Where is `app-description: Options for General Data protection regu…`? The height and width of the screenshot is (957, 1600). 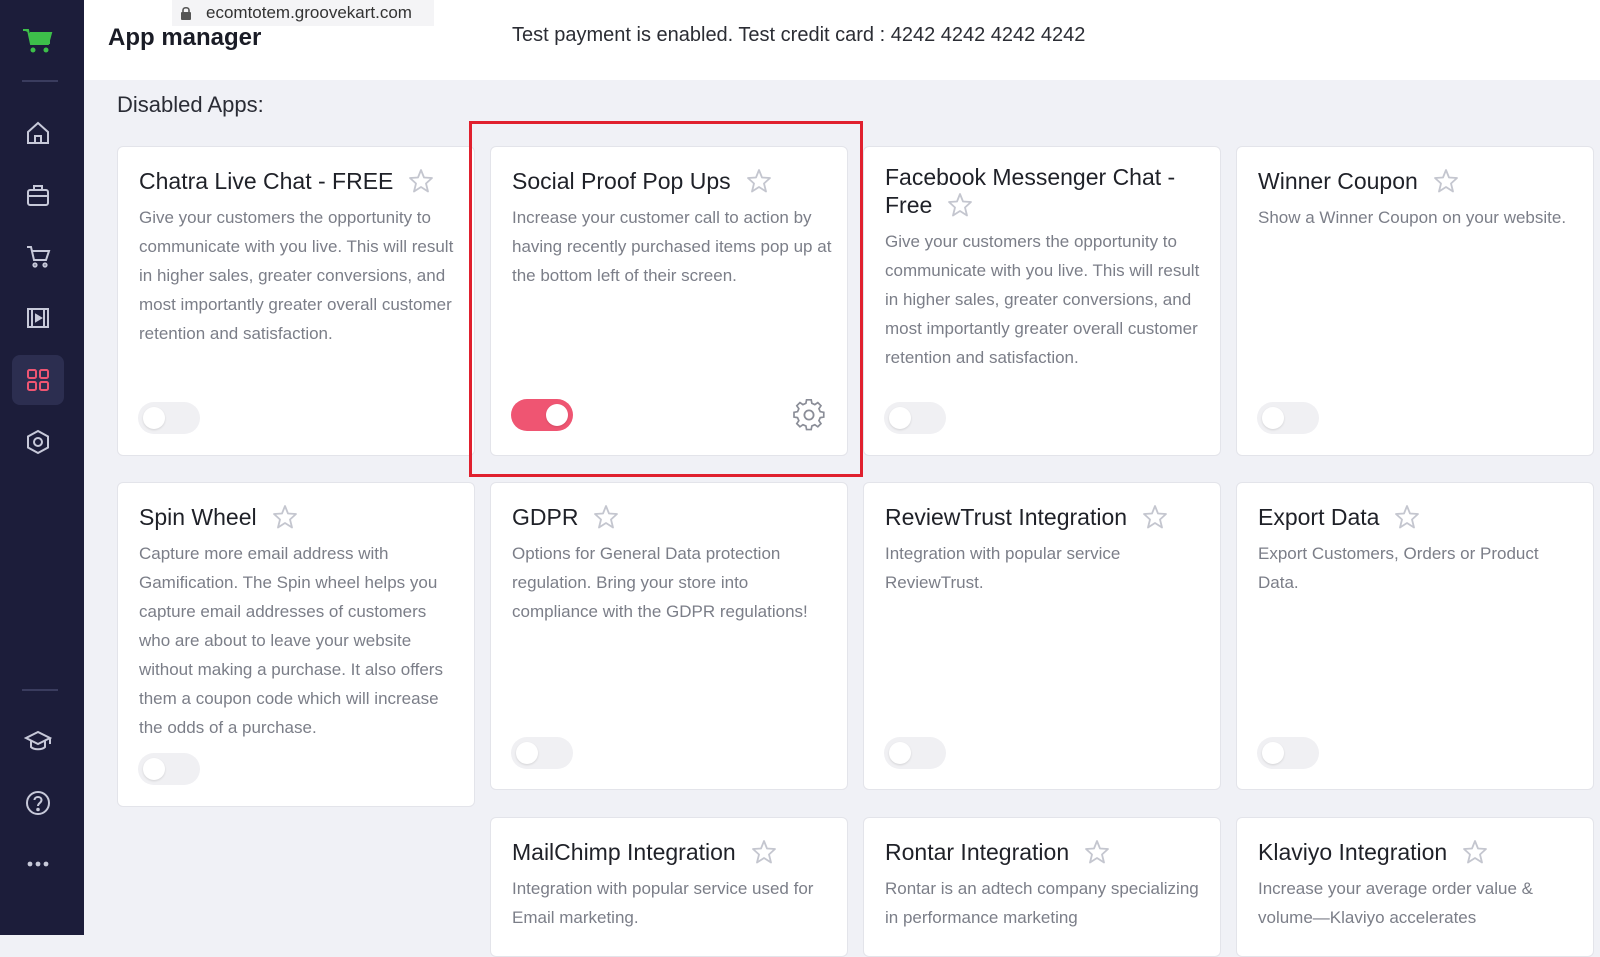
app-description: Options for General Data protection regu… is located at coordinates (660, 582).